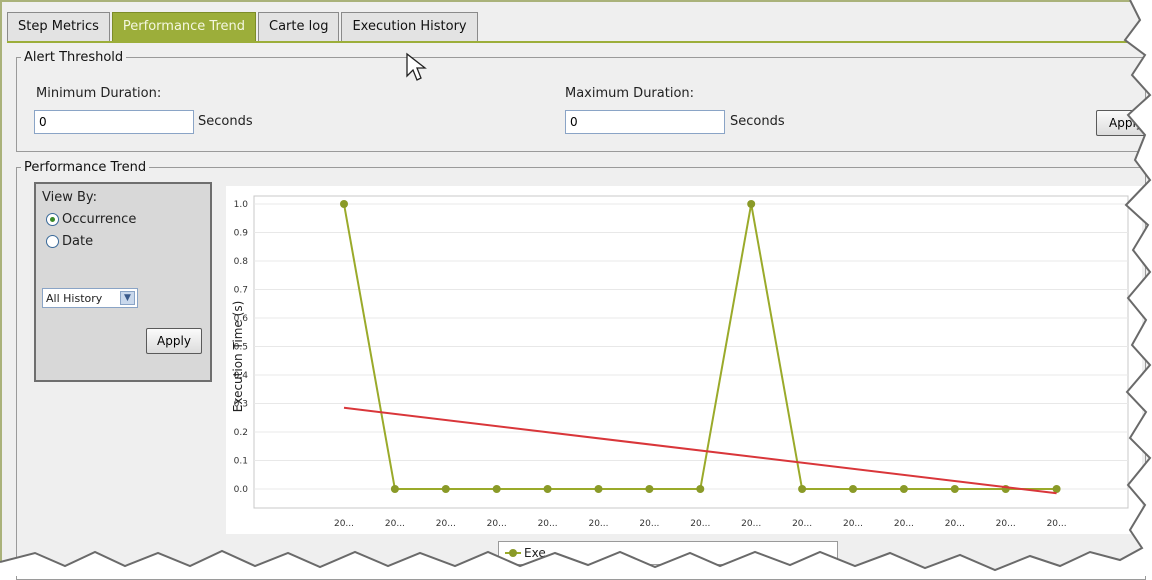  I want to click on tab-underline, so click(577, 42).